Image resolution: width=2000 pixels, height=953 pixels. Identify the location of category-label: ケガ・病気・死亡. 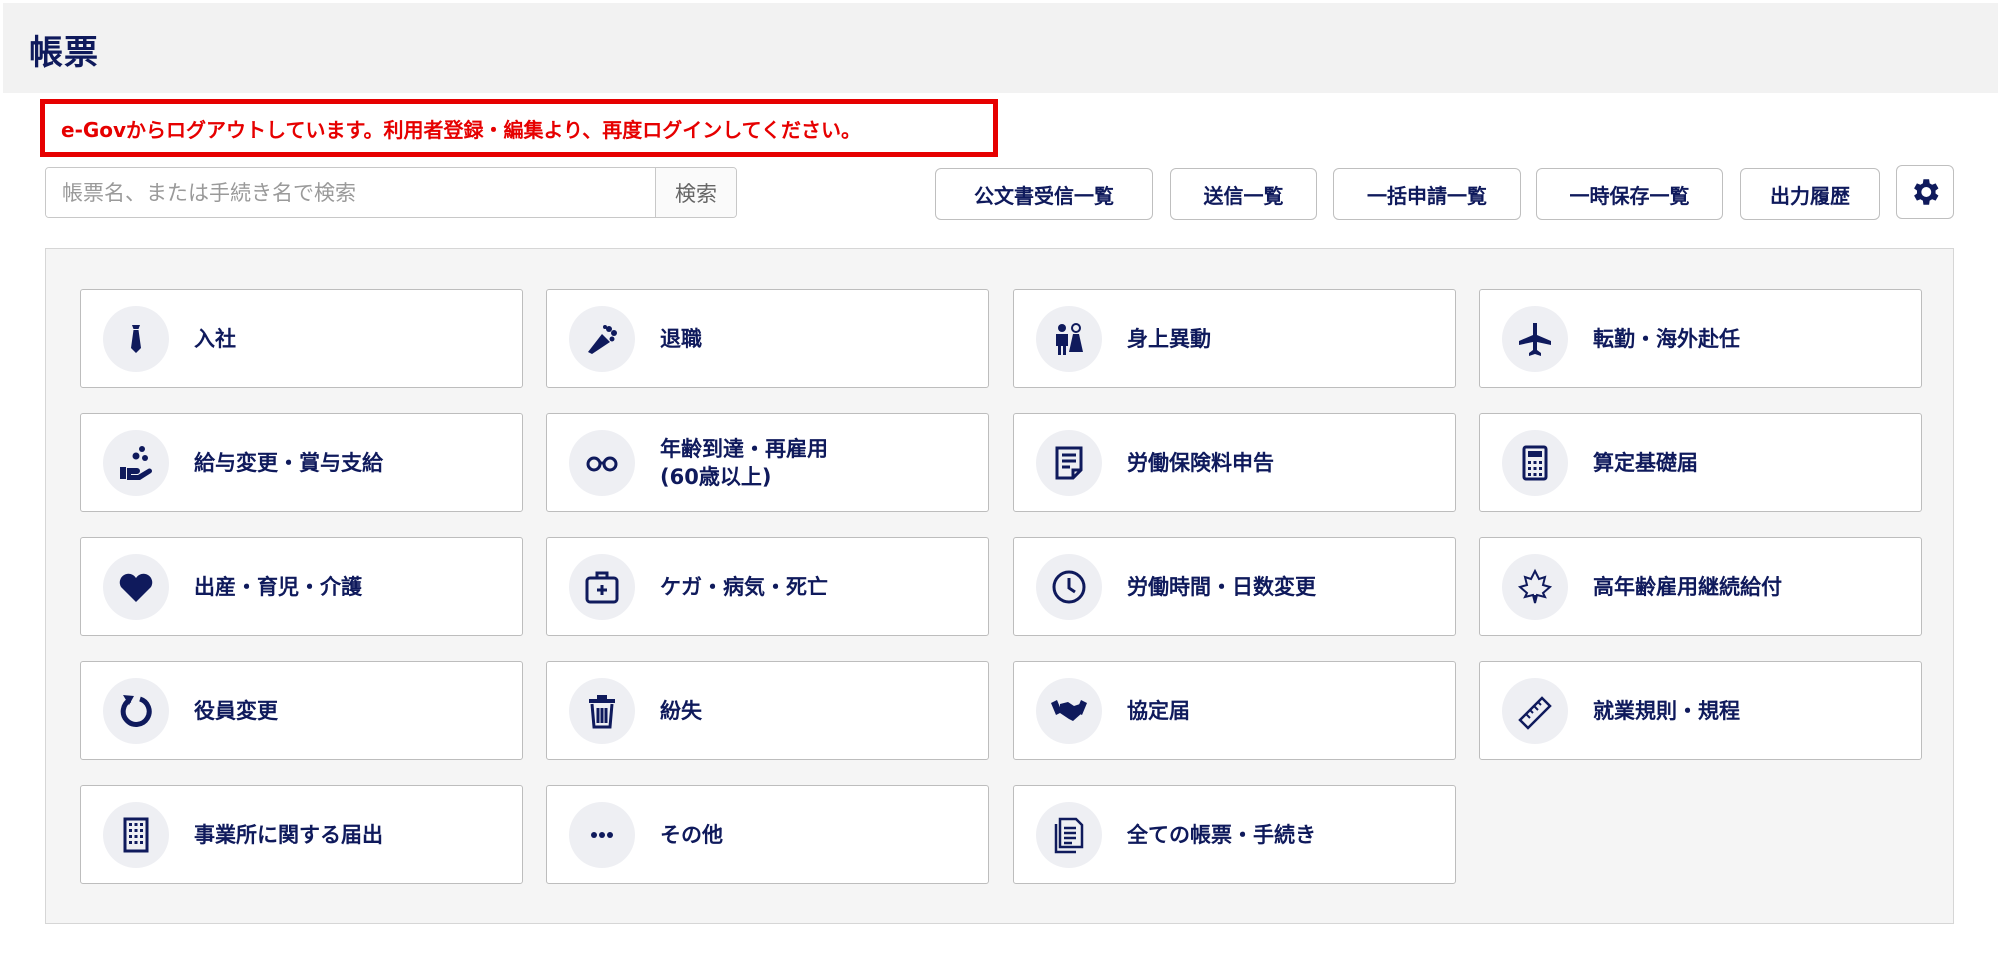
(744, 586).